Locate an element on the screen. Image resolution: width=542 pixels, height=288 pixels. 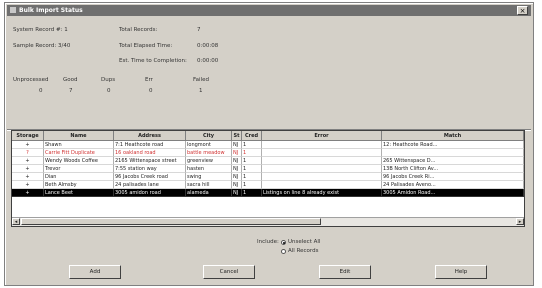
column-header-storage: Storage is located at coordinates (28, 136).